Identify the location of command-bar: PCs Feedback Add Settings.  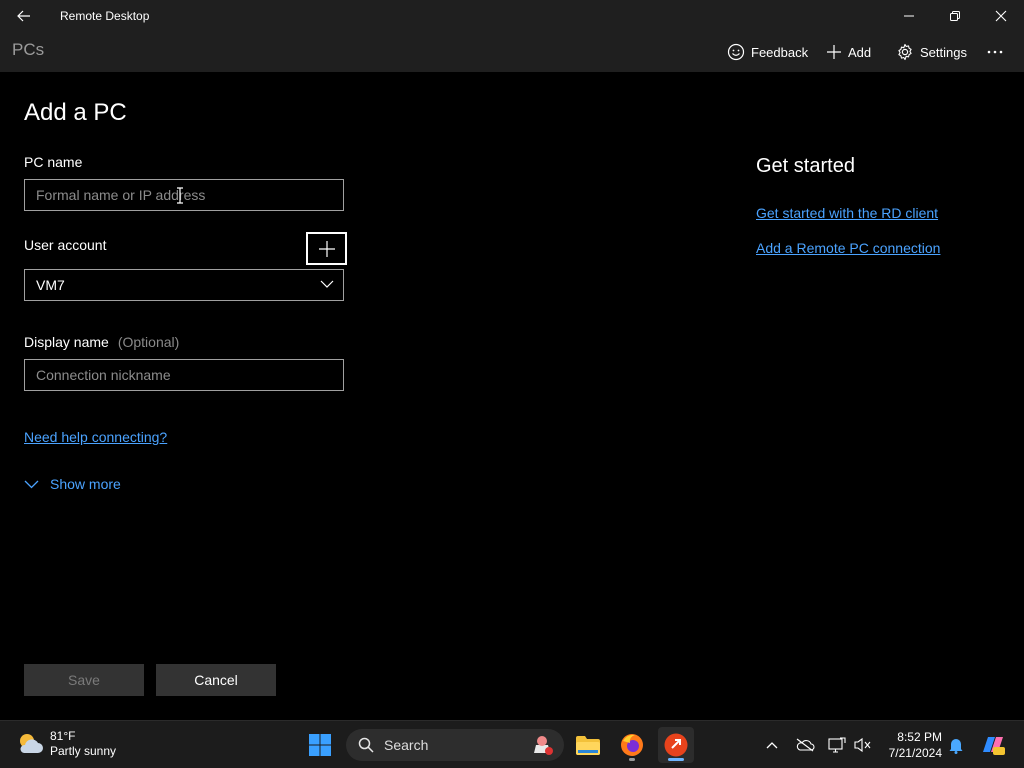
(512, 52).